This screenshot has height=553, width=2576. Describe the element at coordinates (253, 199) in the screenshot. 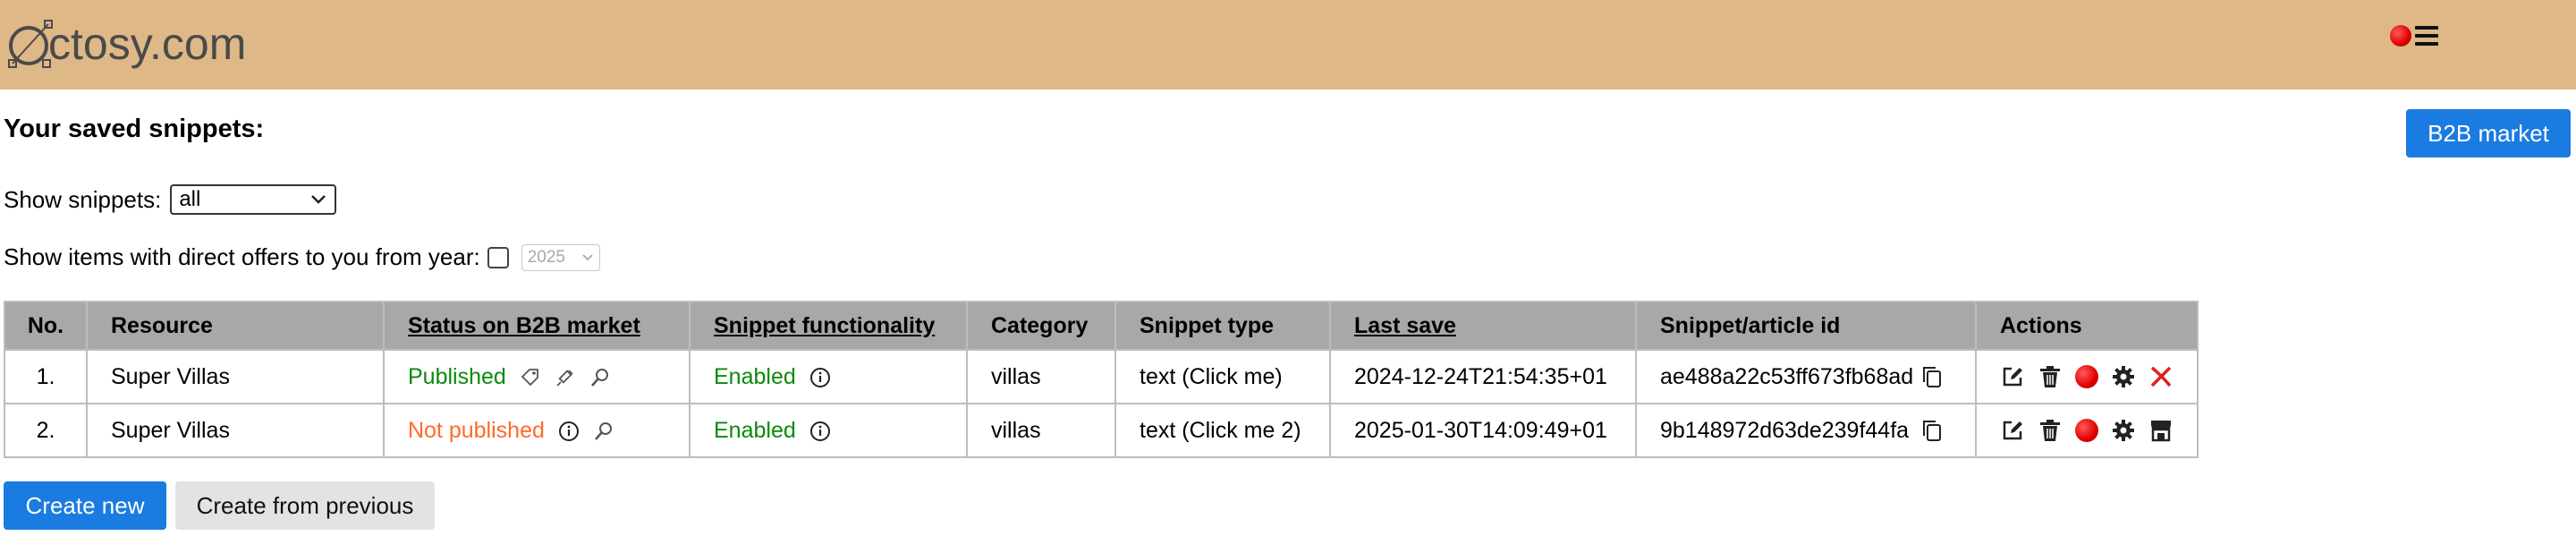

I see `show-snippets-select: all` at that location.